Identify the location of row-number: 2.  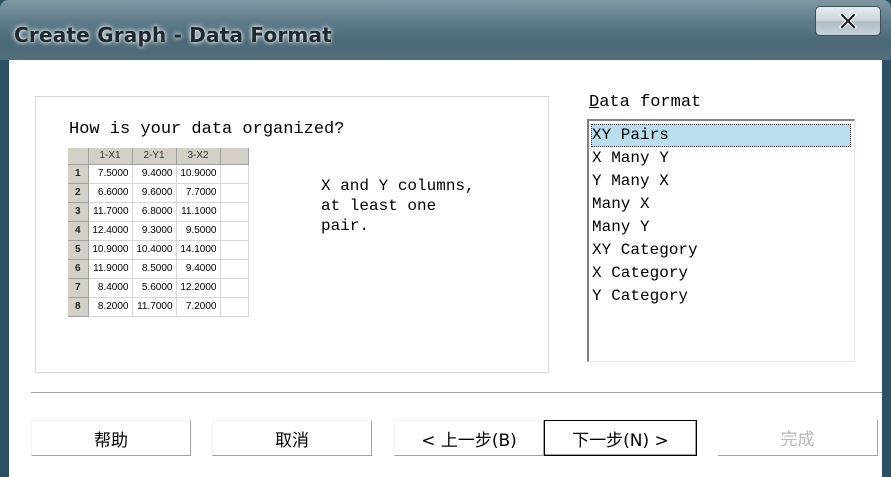
(78, 193).